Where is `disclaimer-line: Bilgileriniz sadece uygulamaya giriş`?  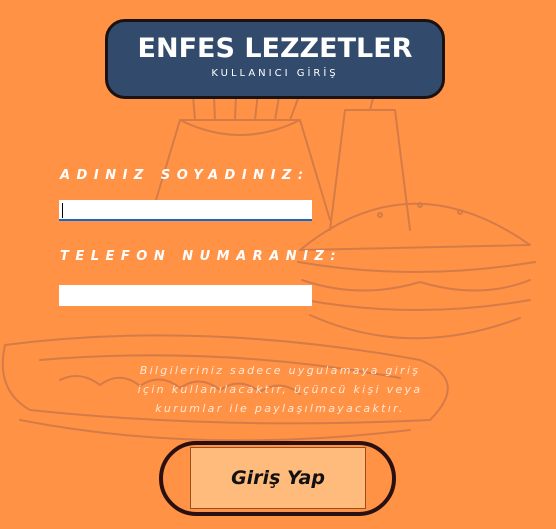
disclaimer-line: Bilgileriniz sadece uygulamaya giriş is located at coordinates (280, 370).